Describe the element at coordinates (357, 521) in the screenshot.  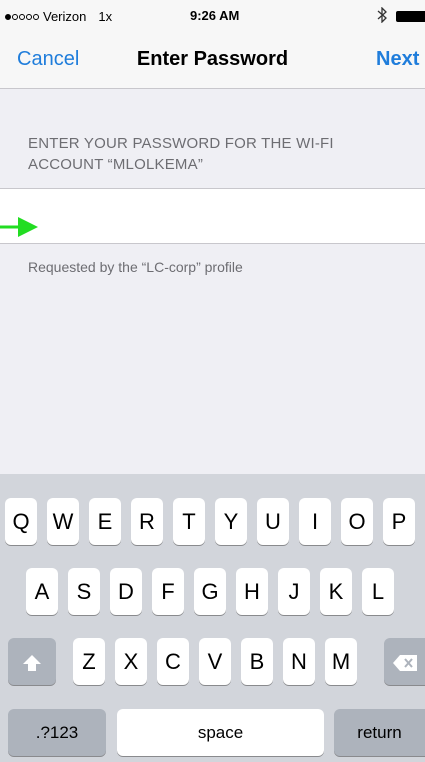
I see `key-o: O` at that location.